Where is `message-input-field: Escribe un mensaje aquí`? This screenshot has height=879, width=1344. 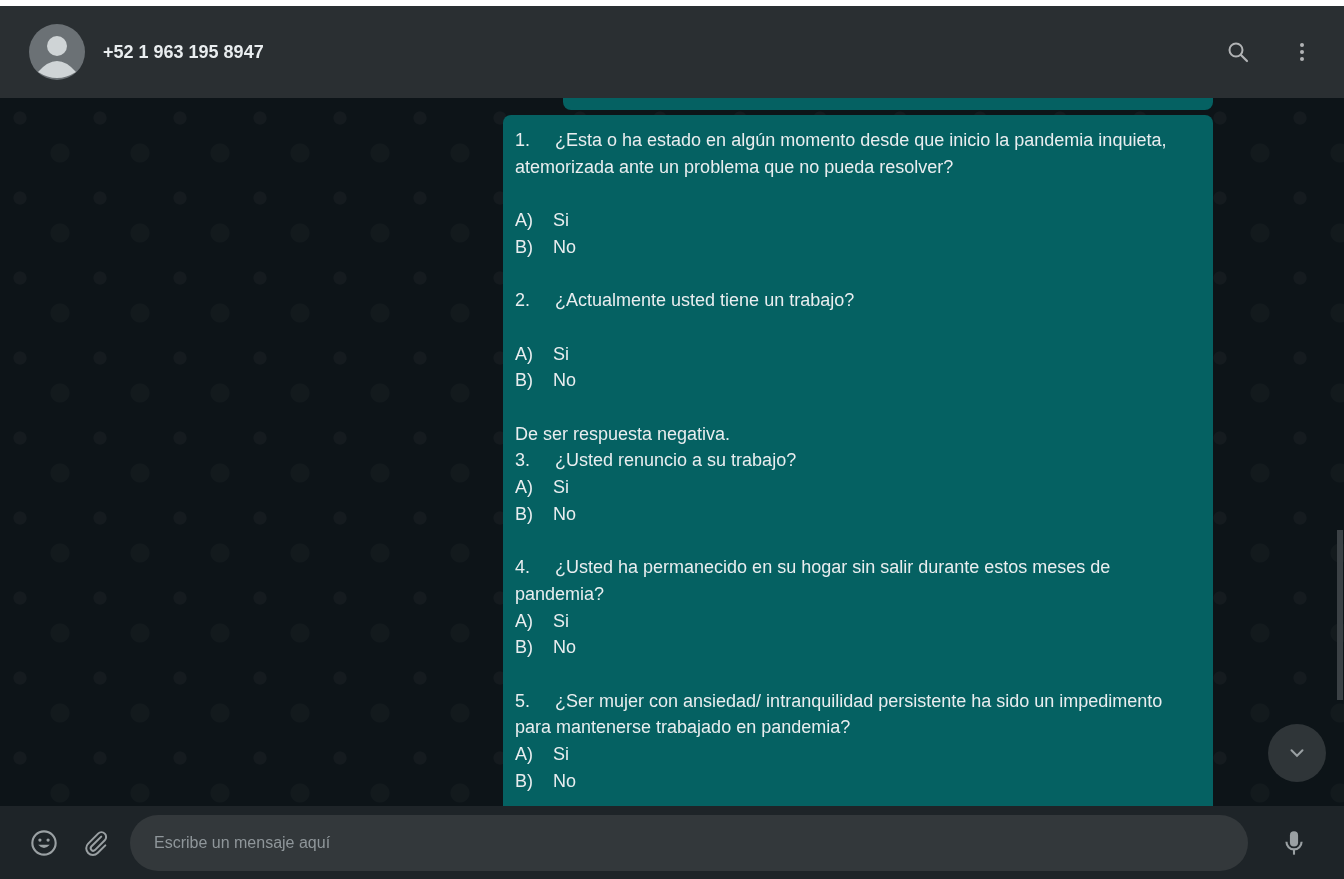
message-input-field: Escribe un mensaje aquí is located at coordinates (689, 842).